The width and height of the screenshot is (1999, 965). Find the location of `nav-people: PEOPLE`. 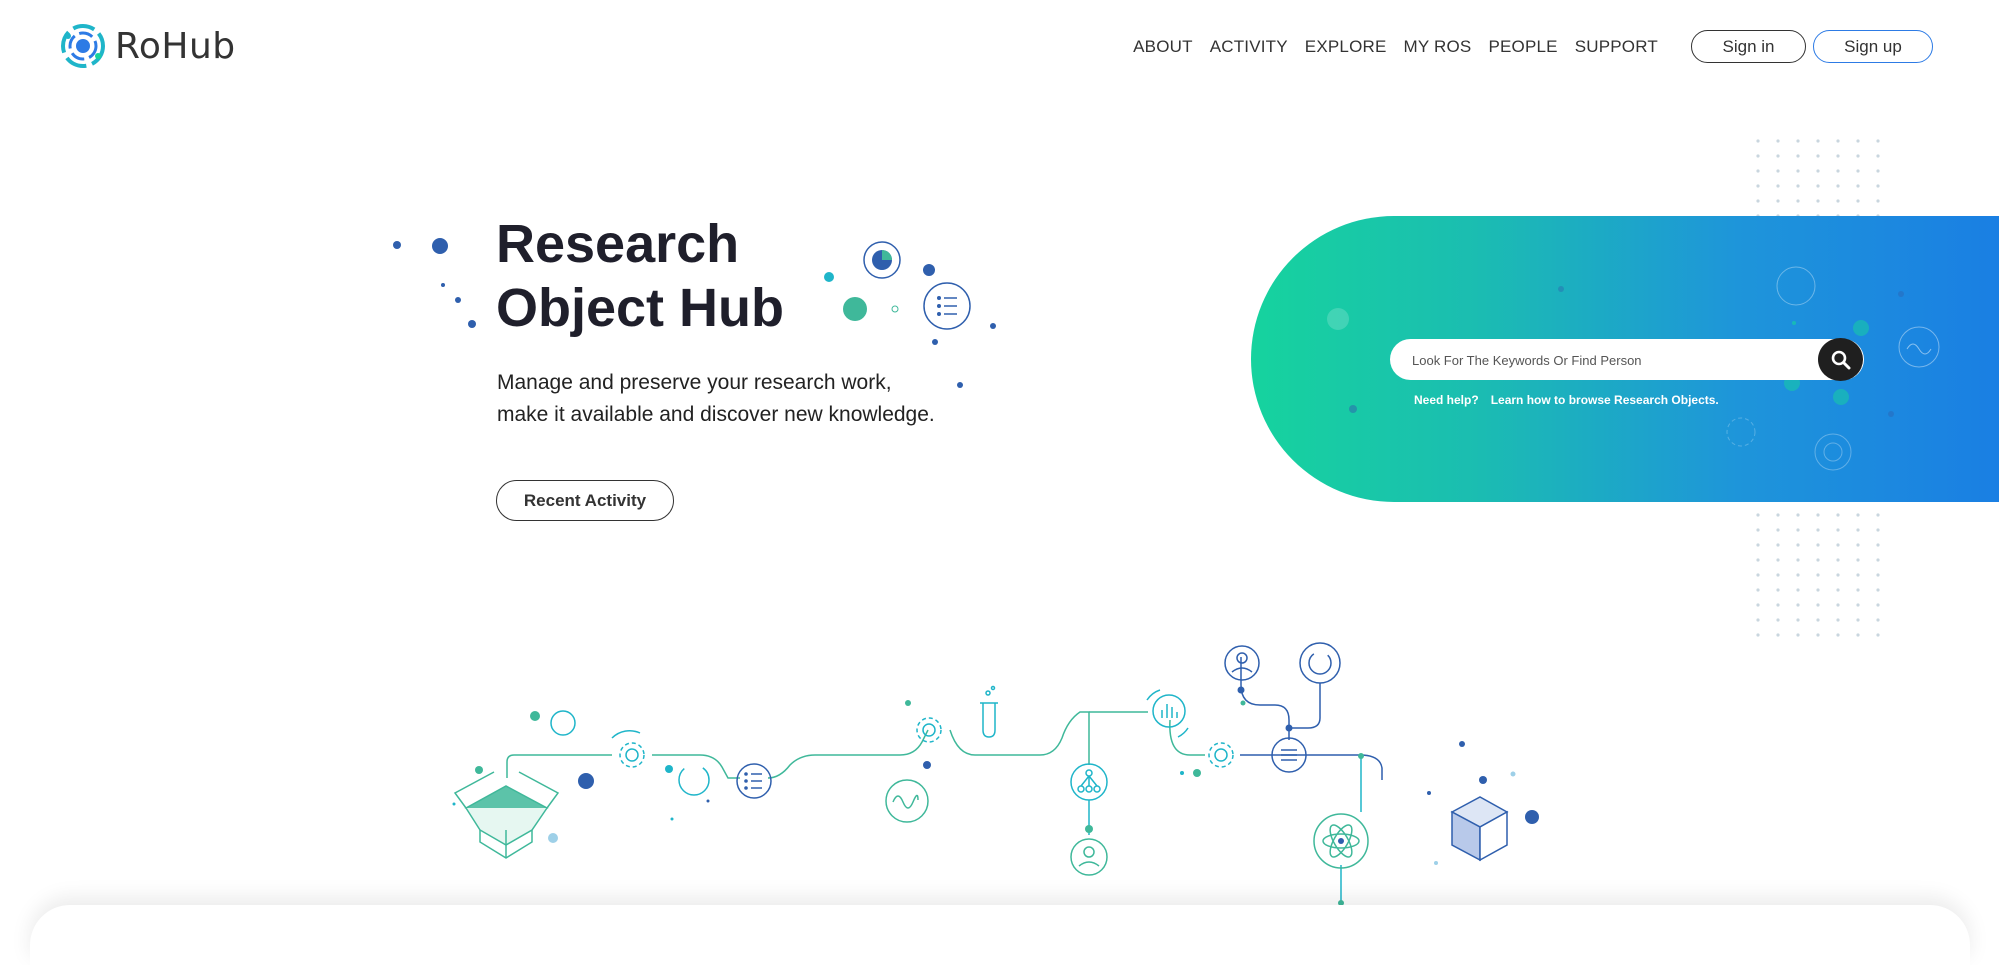

nav-people: PEOPLE is located at coordinates (1522, 47).